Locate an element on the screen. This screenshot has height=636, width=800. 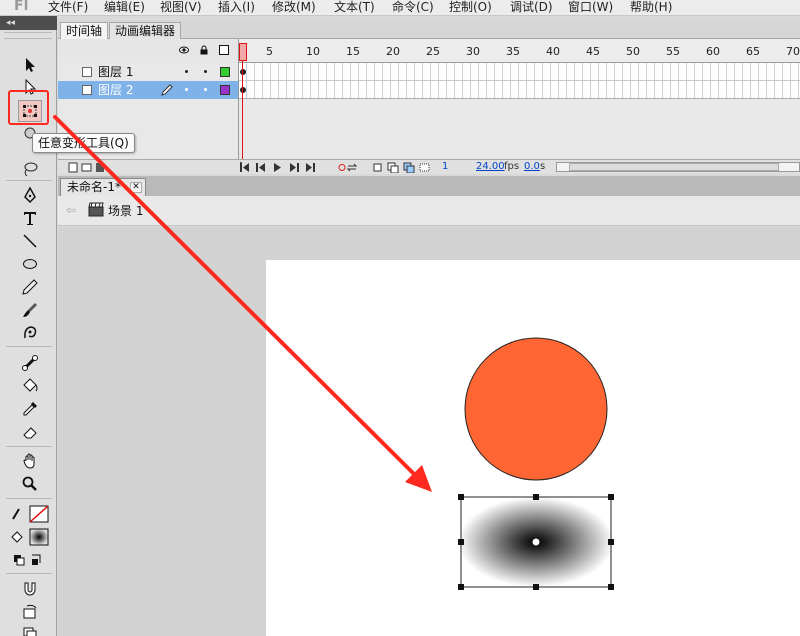
menu-edit: 编辑(E) is located at coordinates (124, 7).